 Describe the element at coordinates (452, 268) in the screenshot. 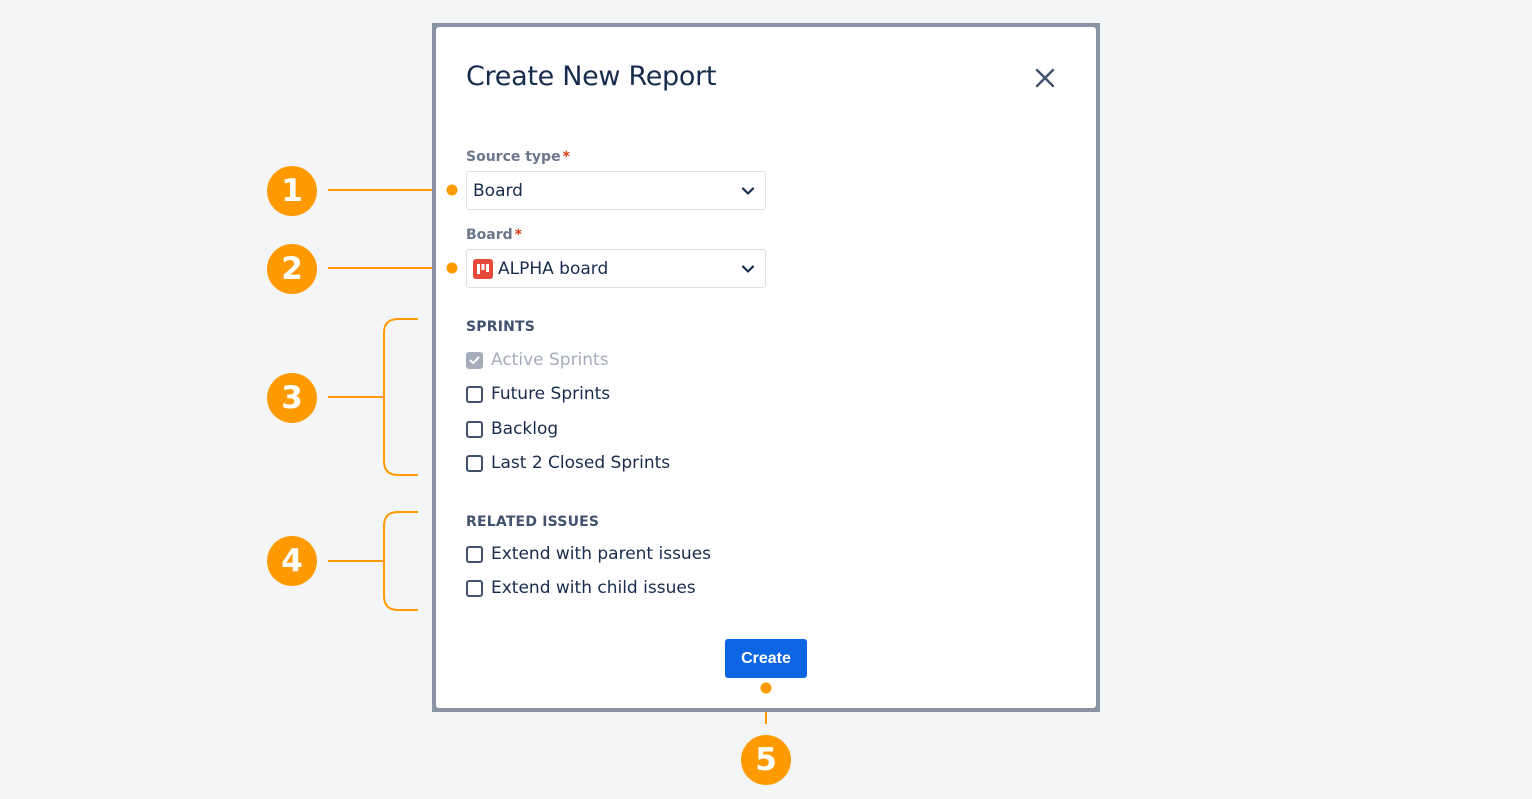

I see `callout-2-dot` at that location.